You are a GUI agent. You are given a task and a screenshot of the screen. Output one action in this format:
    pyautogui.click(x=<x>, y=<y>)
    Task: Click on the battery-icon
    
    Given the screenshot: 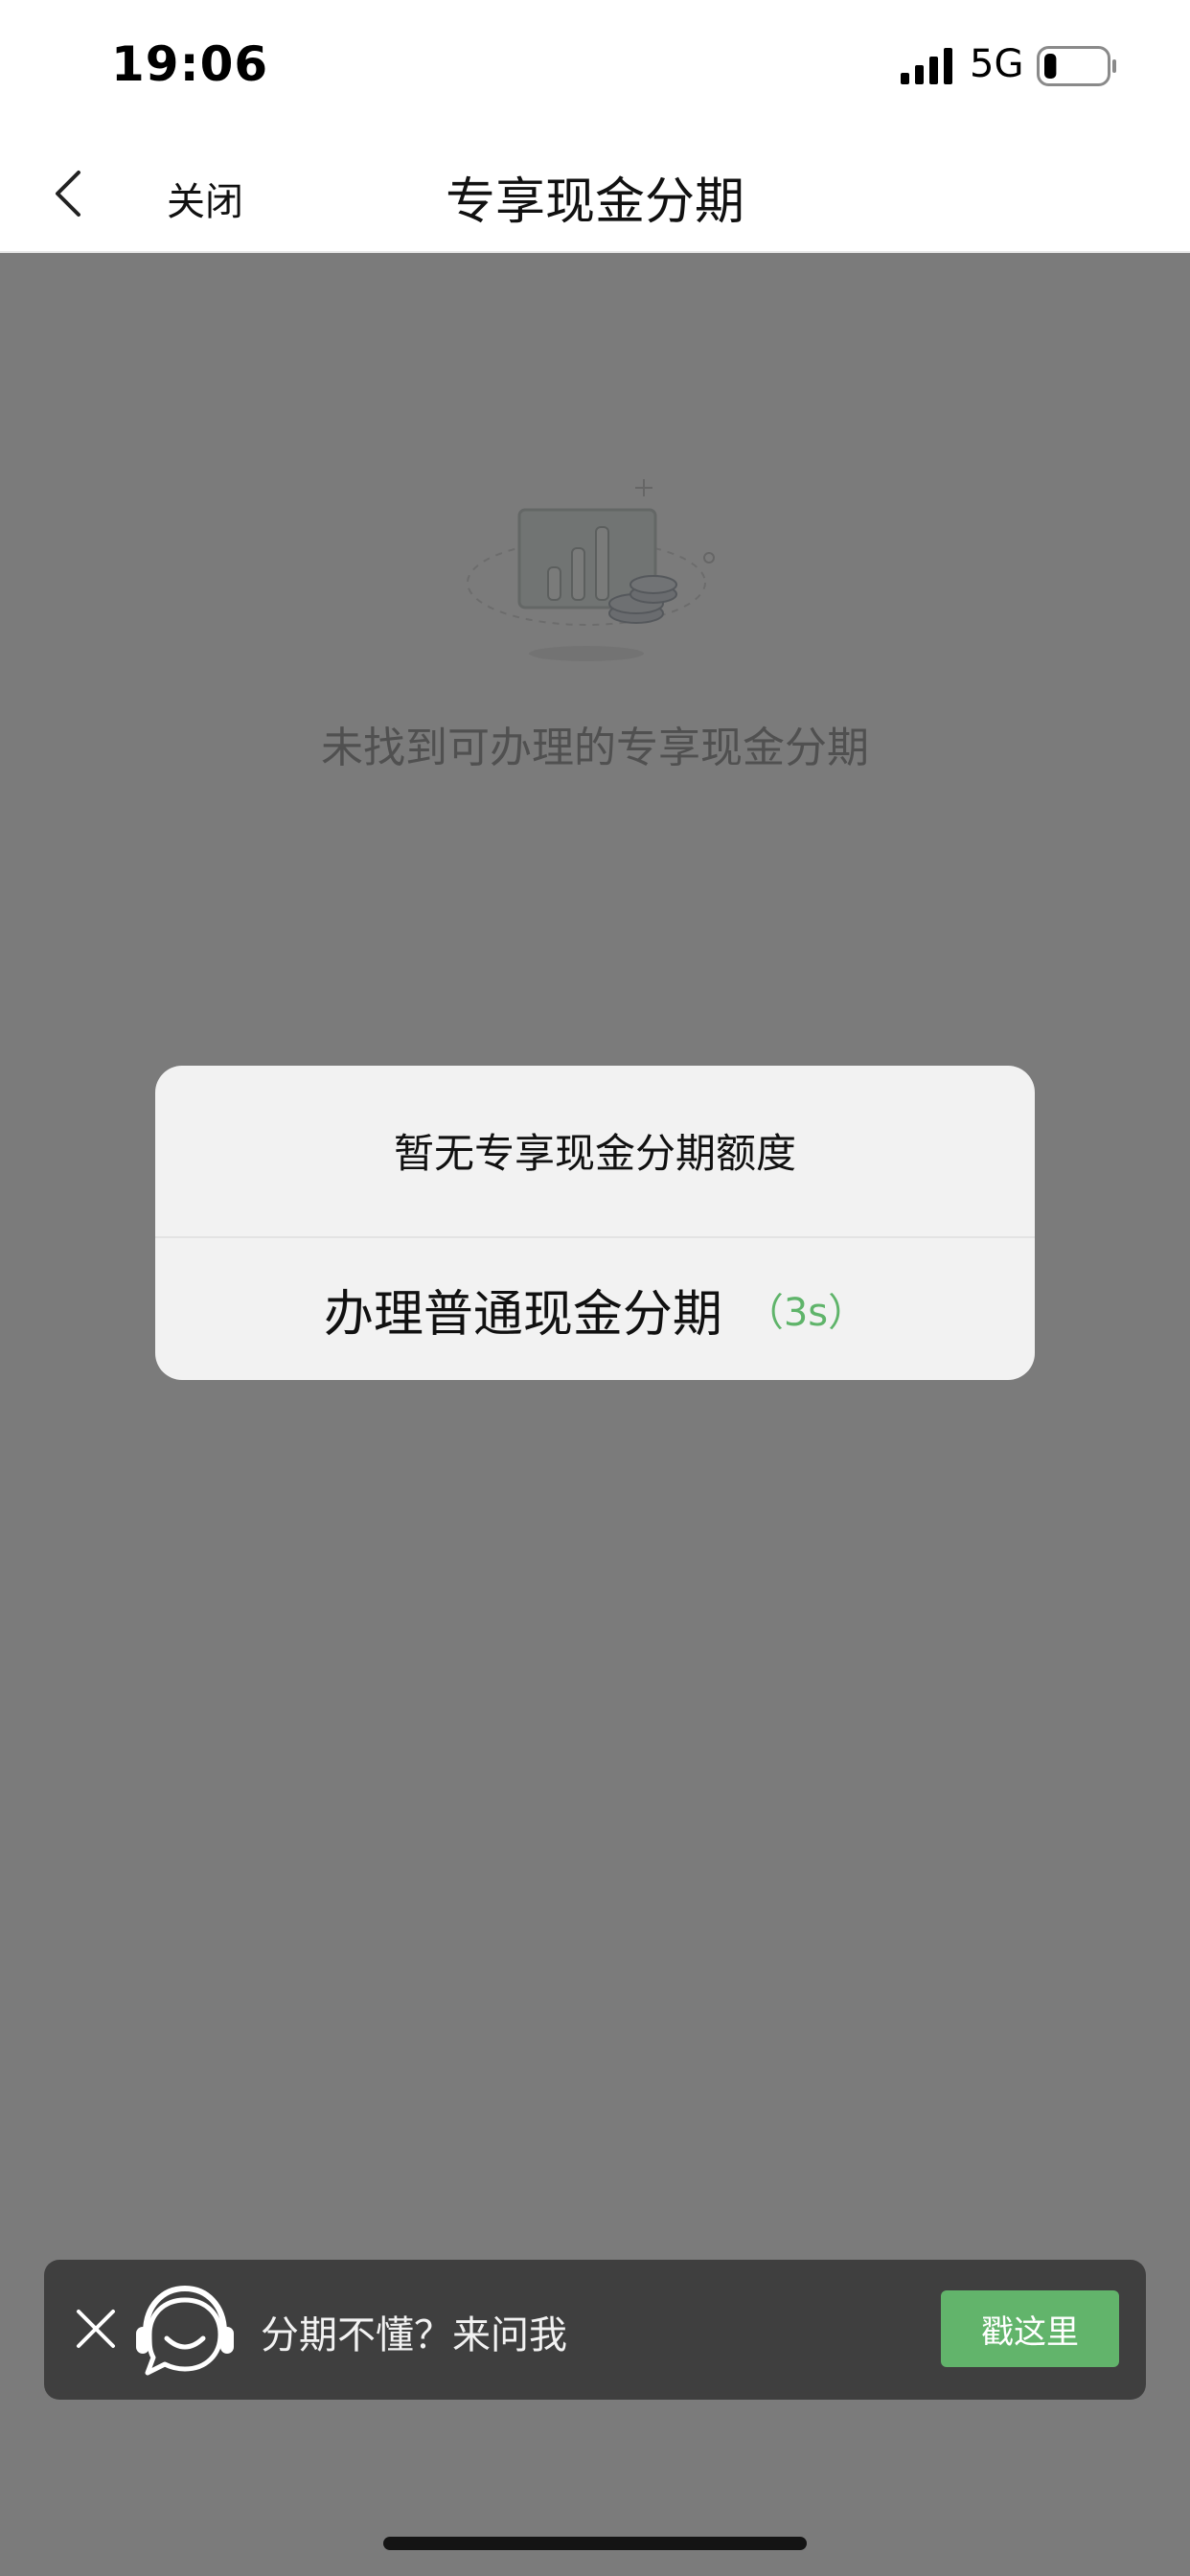 What is the action you would take?
    pyautogui.click(x=1076, y=66)
    